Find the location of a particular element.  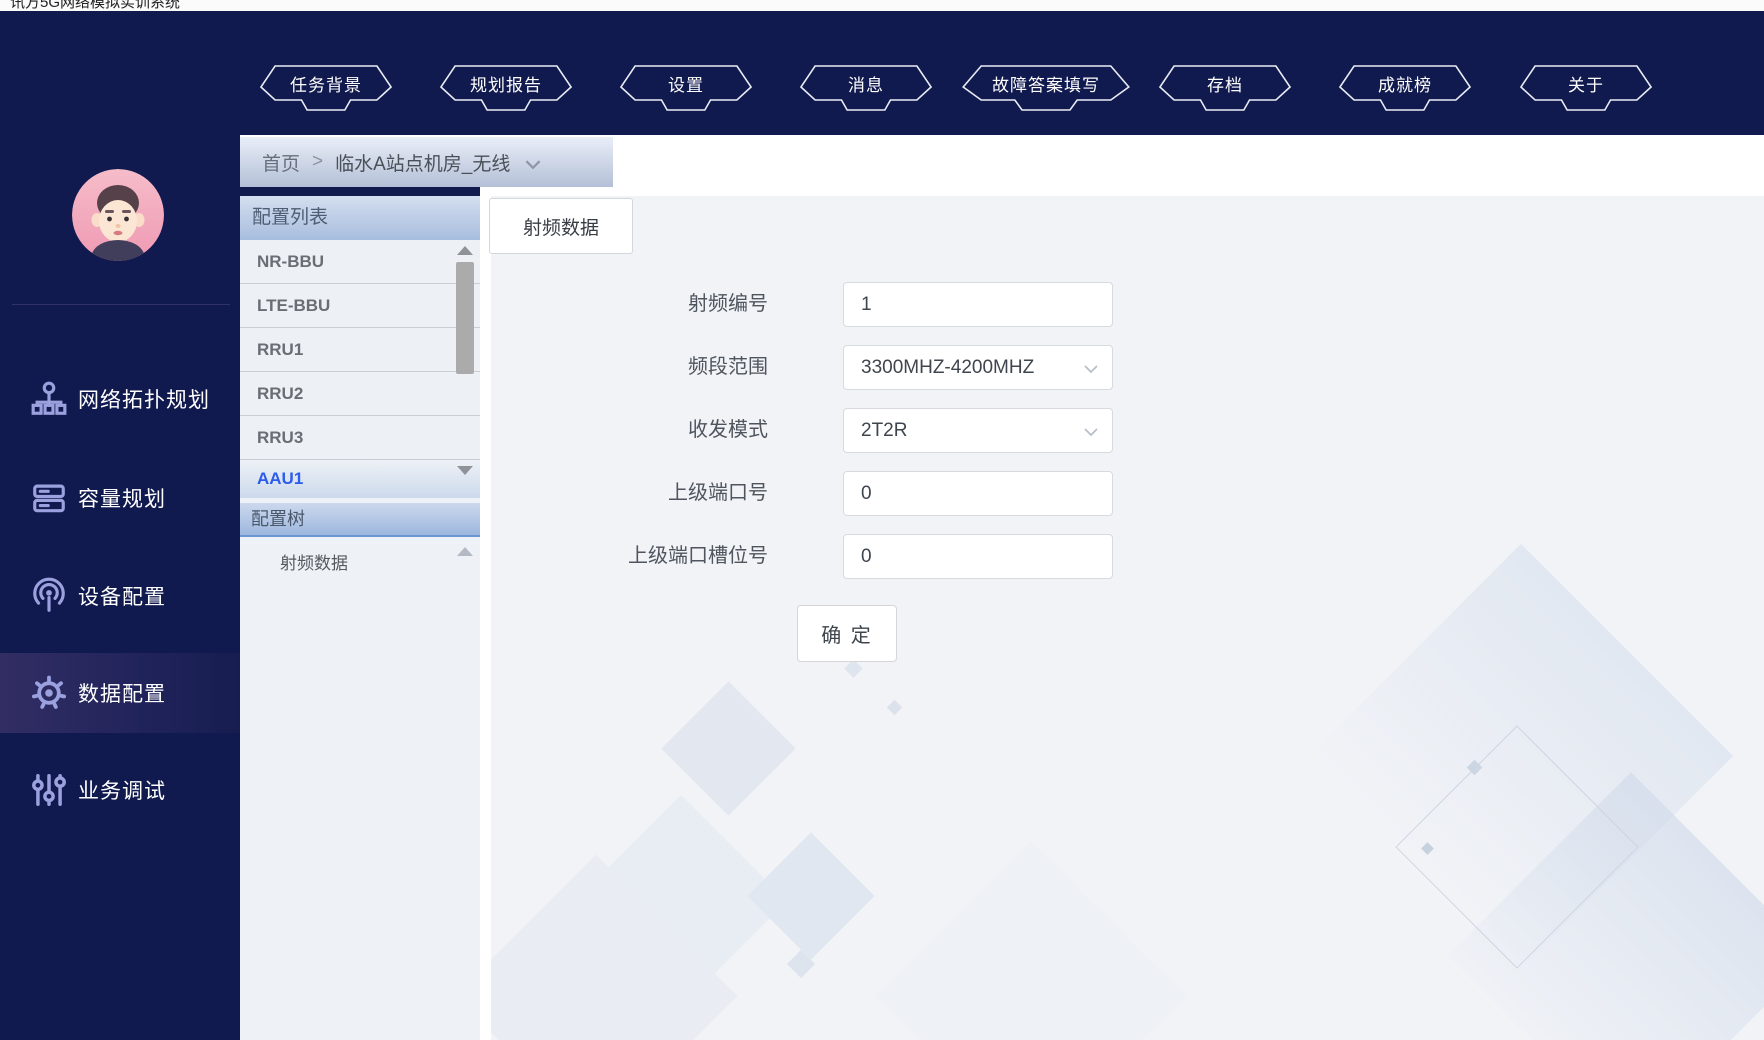

rf-number-field is located at coordinates (978, 304).